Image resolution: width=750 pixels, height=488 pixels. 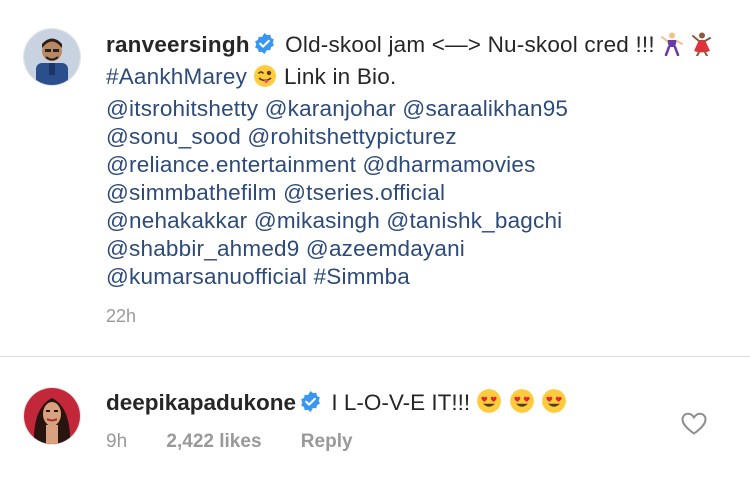 What do you see at coordinates (191, 192) in the screenshot?
I see `mention-link: @simmbathefilm` at bounding box center [191, 192].